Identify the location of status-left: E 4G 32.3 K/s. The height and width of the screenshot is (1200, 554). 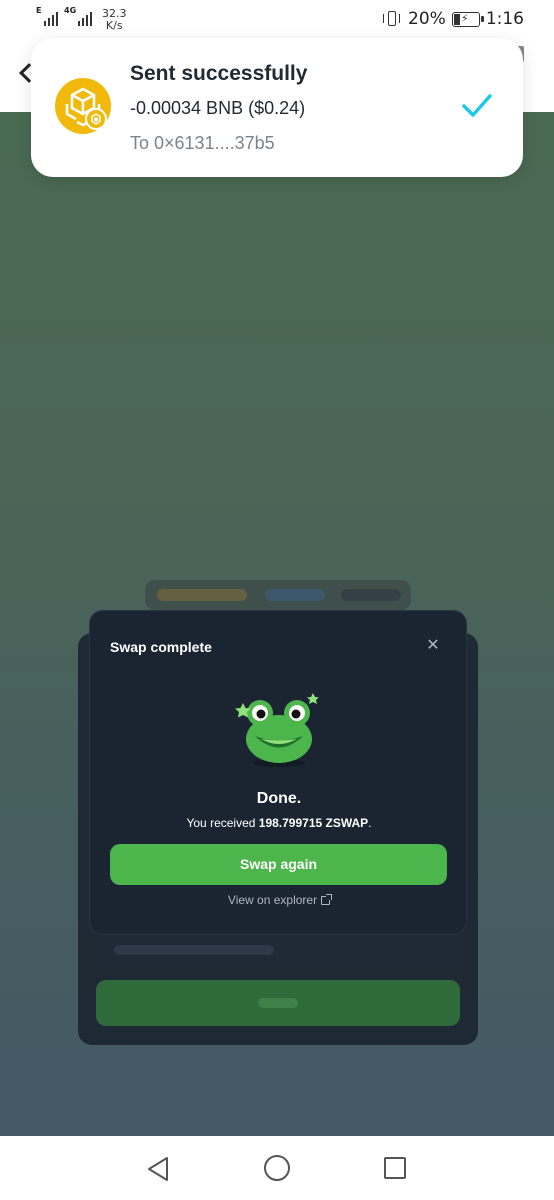
(81, 19).